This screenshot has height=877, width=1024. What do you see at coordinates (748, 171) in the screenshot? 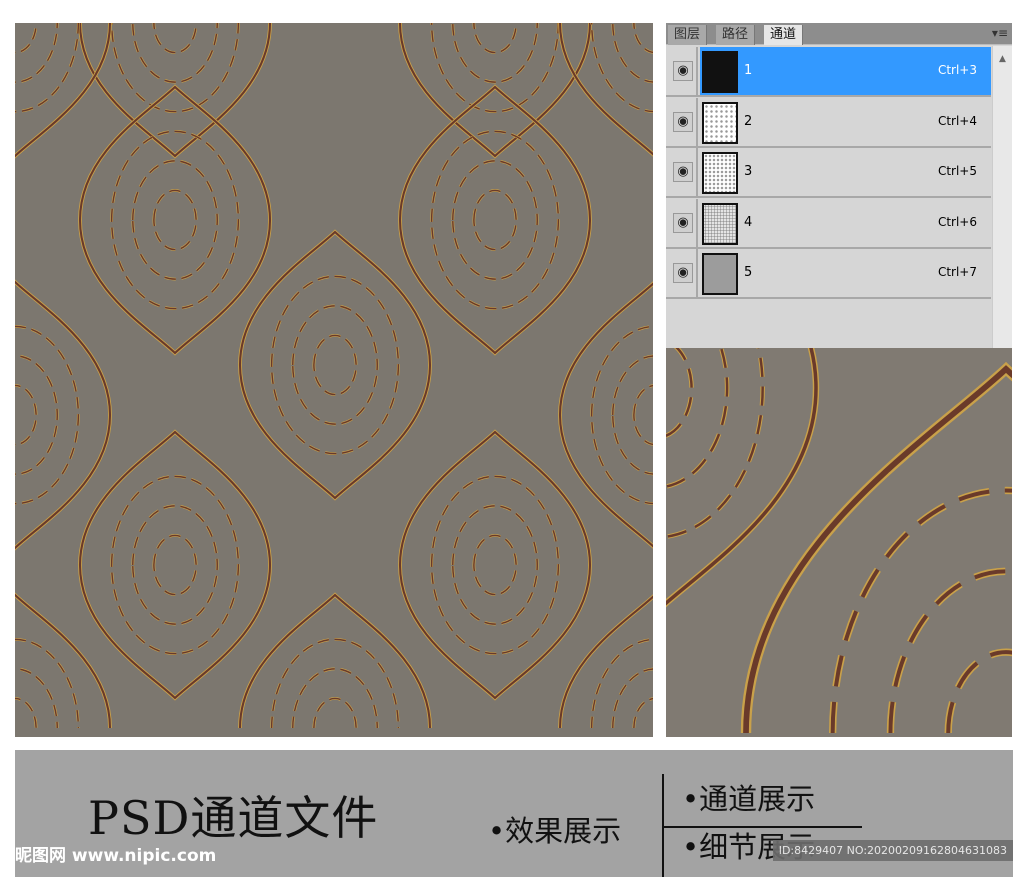
I see `channel-name: 3` at bounding box center [748, 171].